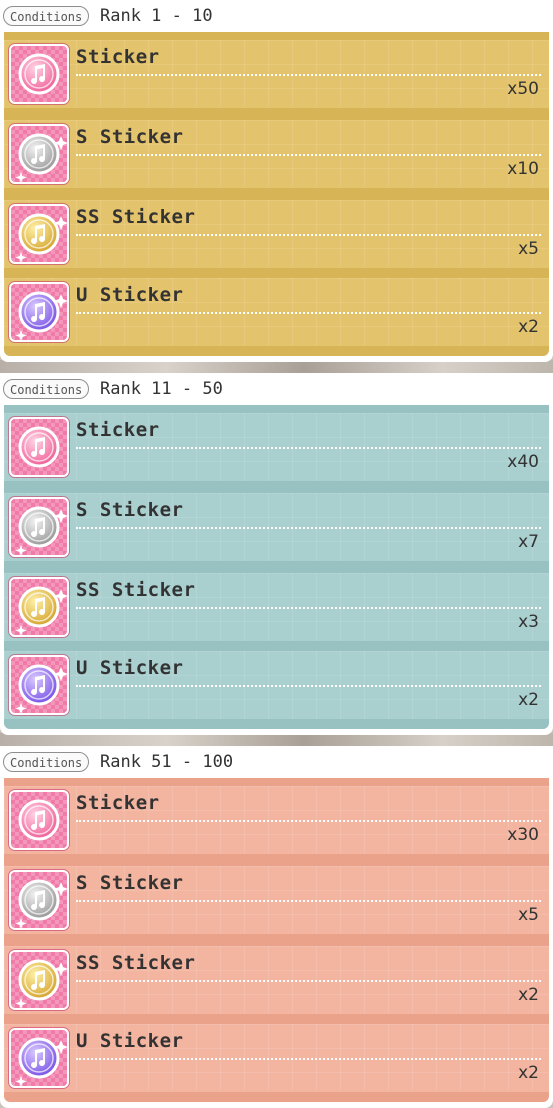 This screenshot has height=1108, width=553. What do you see at coordinates (523, 89) in the screenshot?
I see `reward-quantity: x50` at bounding box center [523, 89].